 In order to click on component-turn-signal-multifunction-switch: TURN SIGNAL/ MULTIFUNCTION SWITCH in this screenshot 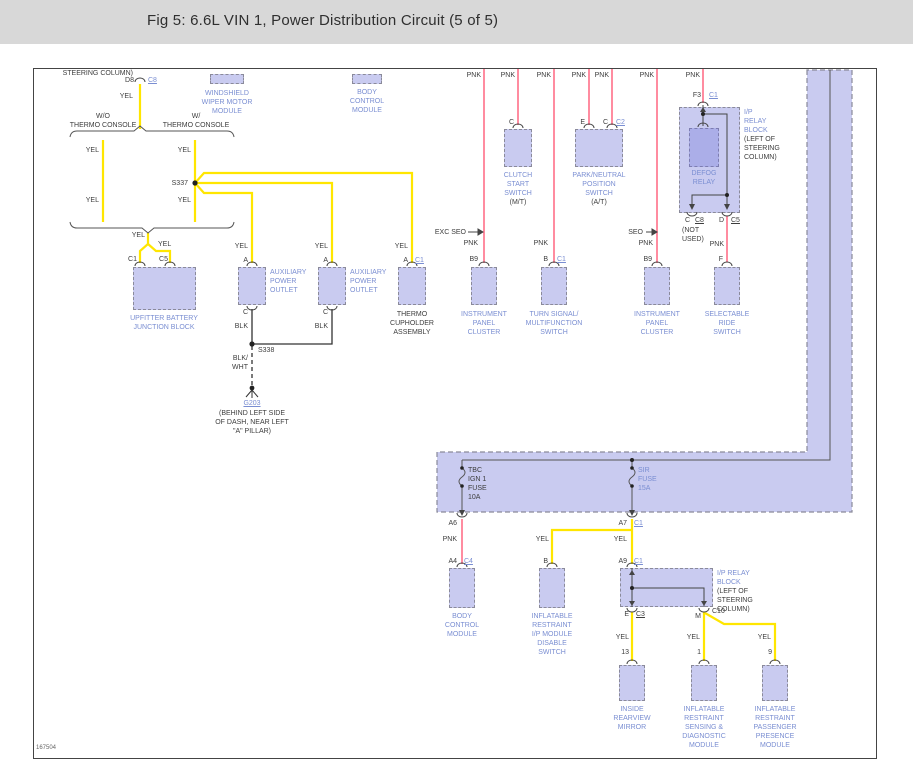, I will do `click(554, 323)`.